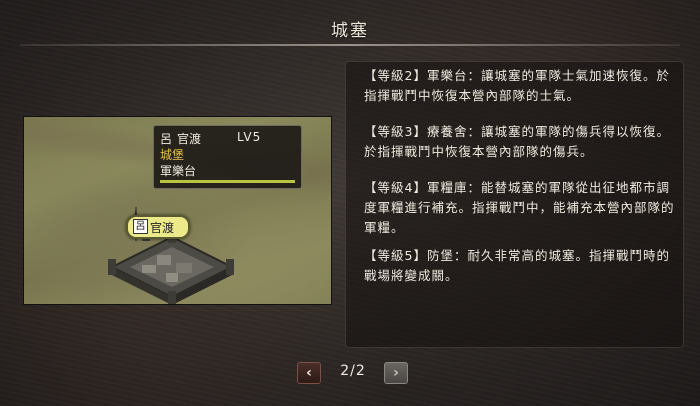  Describe the element at coordinates (172, 155) in the screenshot. I see `tooltip-type: 城堡` at that location.